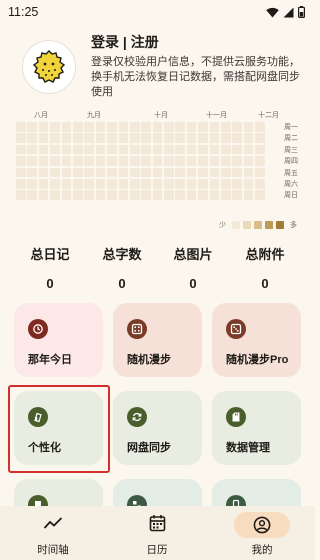 The width and height of the screenshot is (320, 560). I want to click on card-random-walk: 随机漫步, so click(157, 340).